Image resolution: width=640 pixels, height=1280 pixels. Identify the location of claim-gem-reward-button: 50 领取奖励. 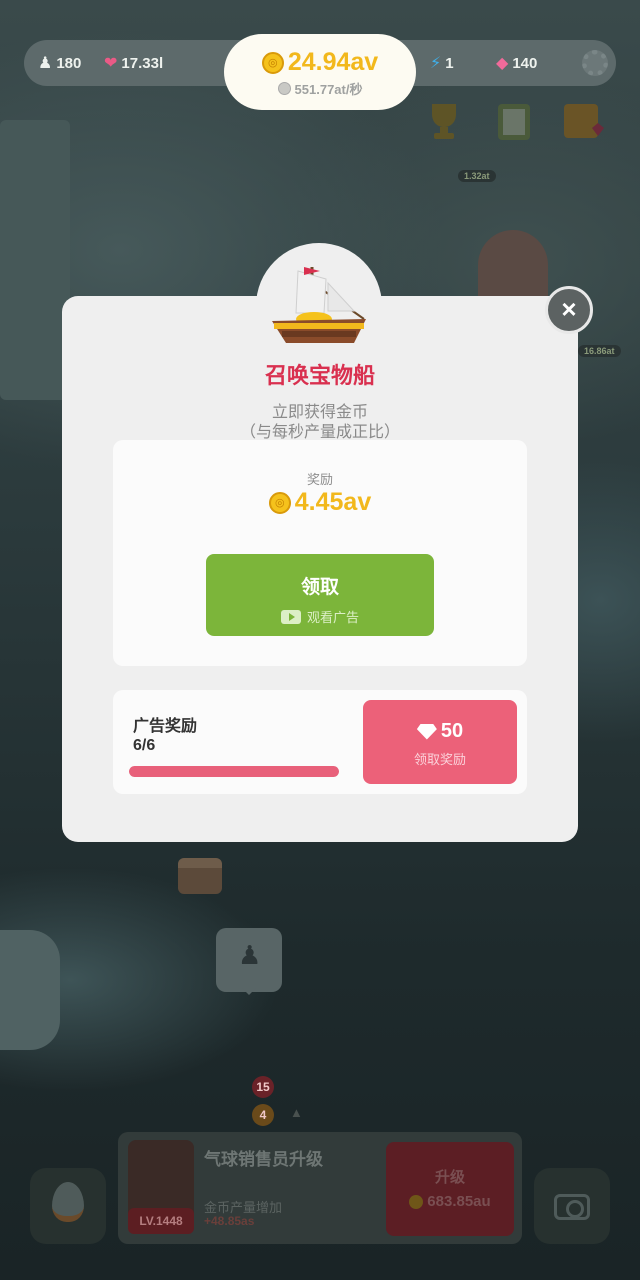
(440, 742).